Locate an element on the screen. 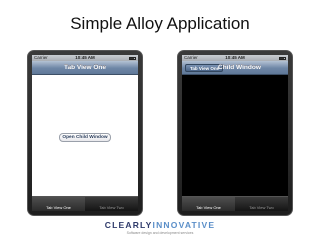 The width and height of the screenshot is (320, 240). slide-title: Simple Alloy Application is located at coordinates (160, 23).